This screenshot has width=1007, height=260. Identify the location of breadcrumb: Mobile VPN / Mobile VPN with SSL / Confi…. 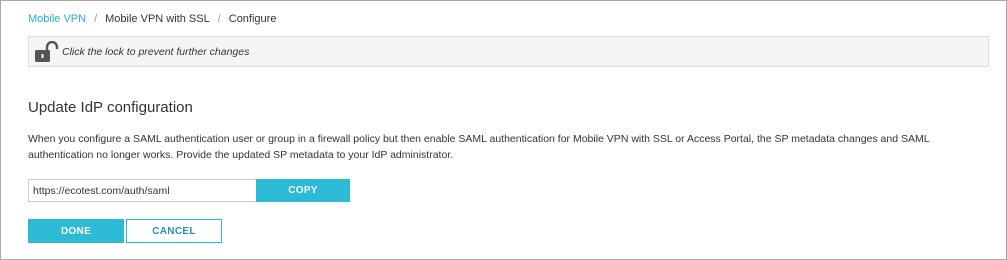
(152, 19).